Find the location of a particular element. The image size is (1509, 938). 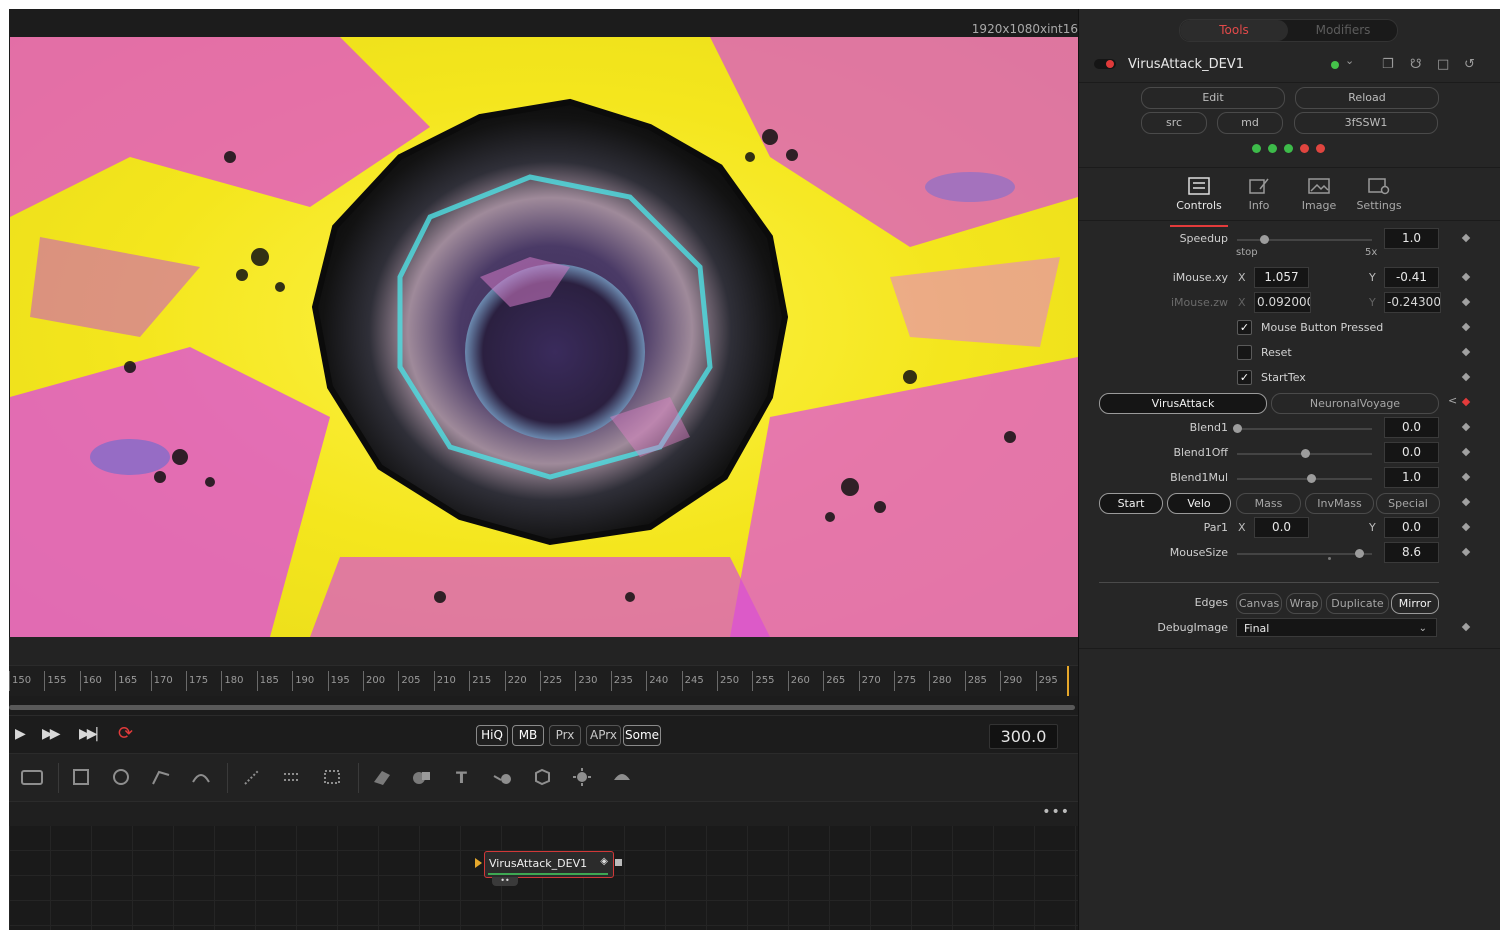

scrub-track is located at coordinates (542, 707).